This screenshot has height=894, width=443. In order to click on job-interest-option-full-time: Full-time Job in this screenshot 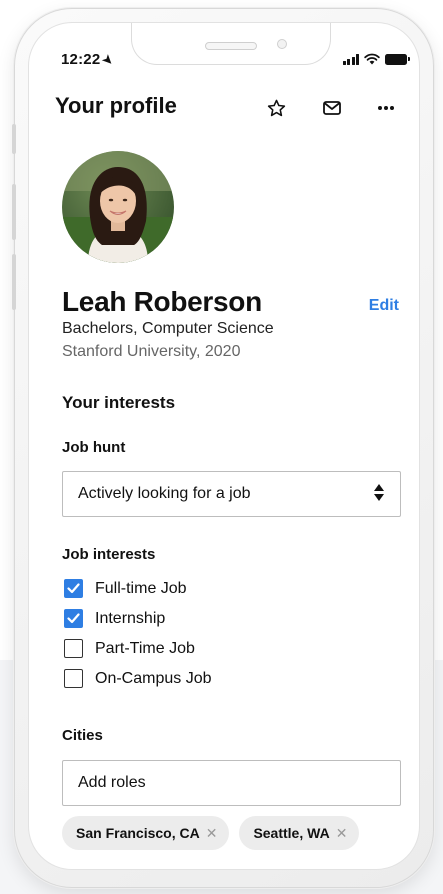, I will do `click(125, 588)`.